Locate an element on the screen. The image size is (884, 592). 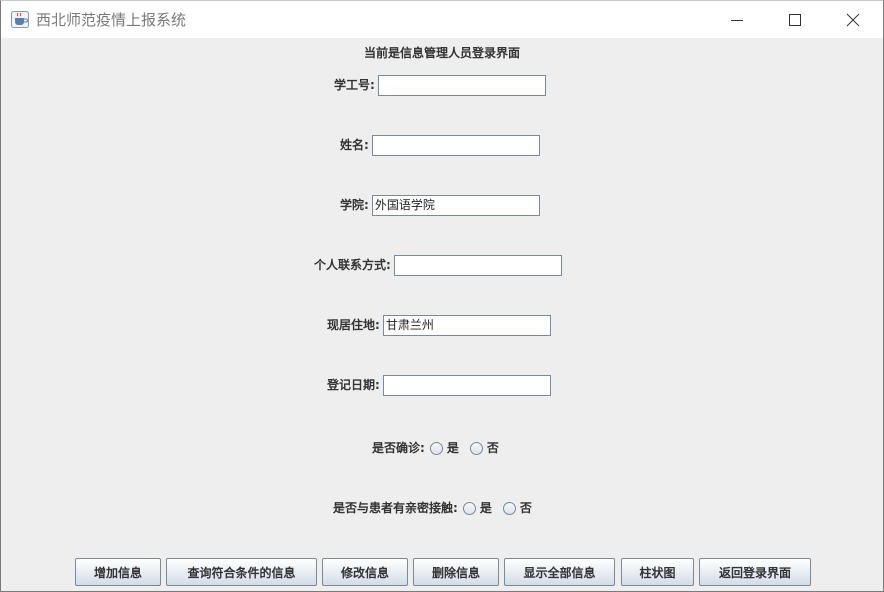
close-contact-yes-option: 是 is located at coordinates (477, 508).